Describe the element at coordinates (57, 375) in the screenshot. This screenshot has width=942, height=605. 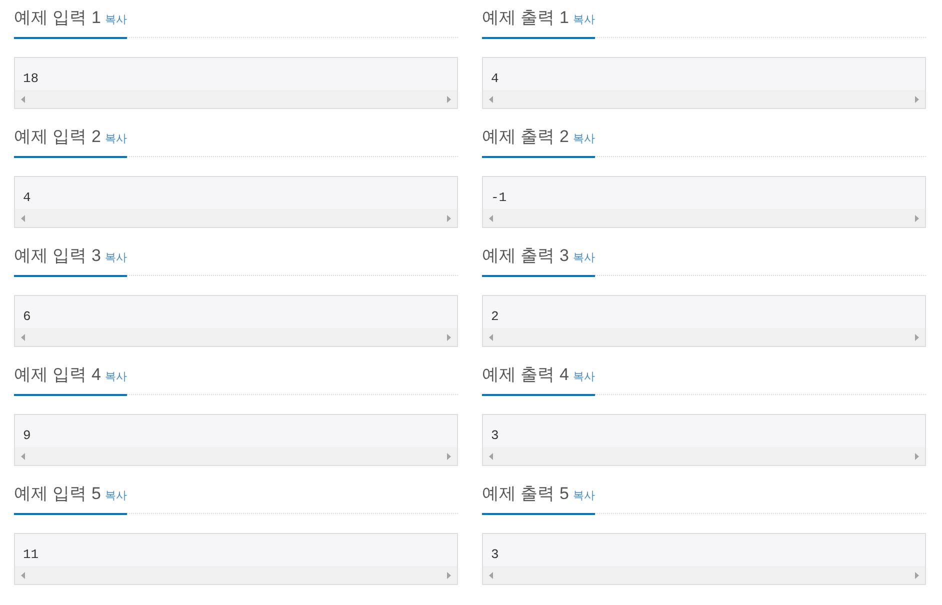
I see `sample-title: 예제 입력 4` at that location.